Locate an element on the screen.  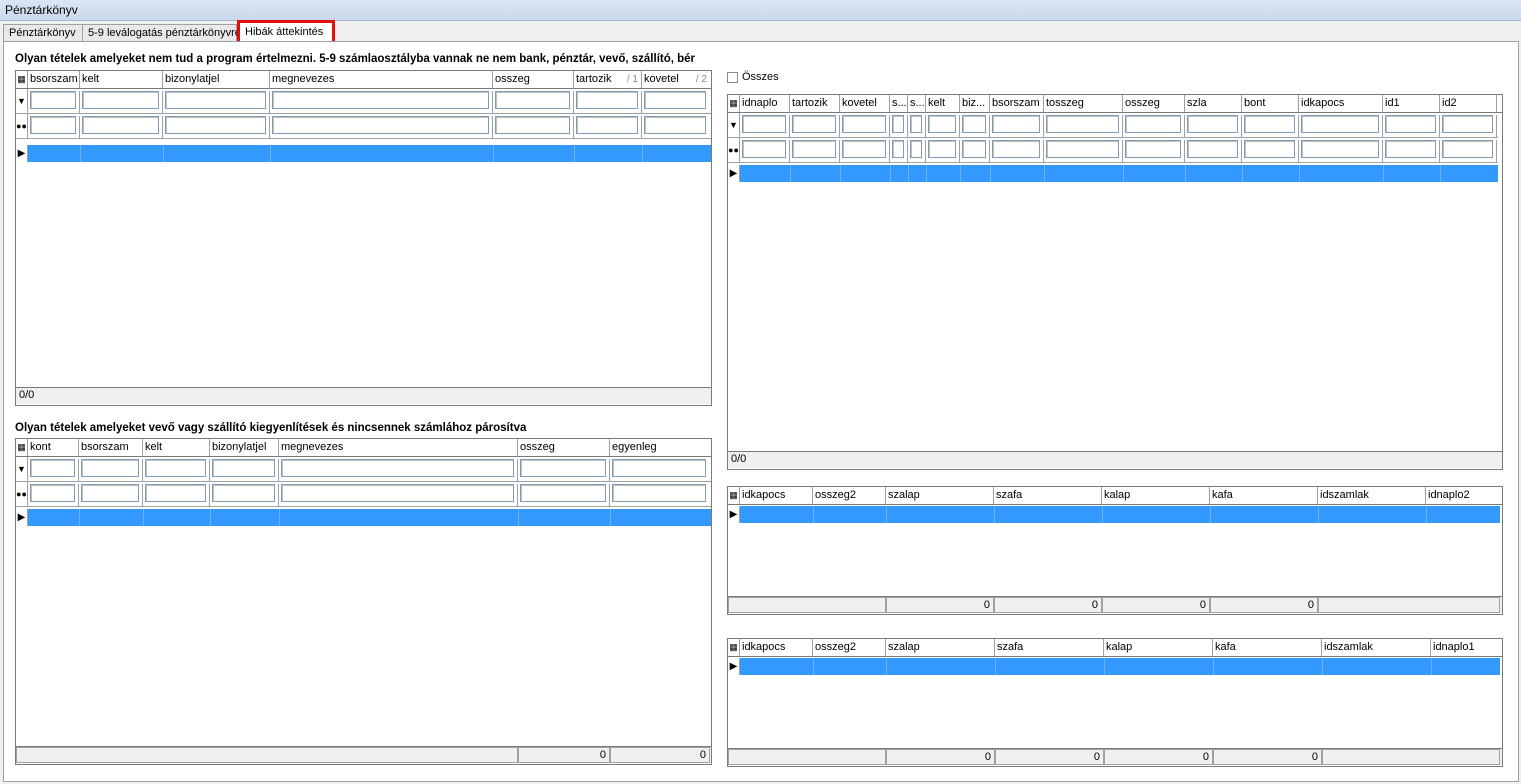
search-idkapocs is located at coordinates (1340, 149).